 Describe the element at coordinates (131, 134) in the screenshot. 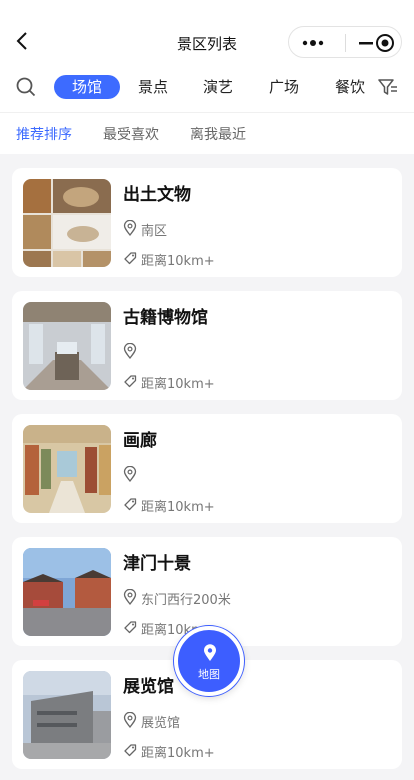

I see `sort-most-liked: 最受喜欢` at that location.